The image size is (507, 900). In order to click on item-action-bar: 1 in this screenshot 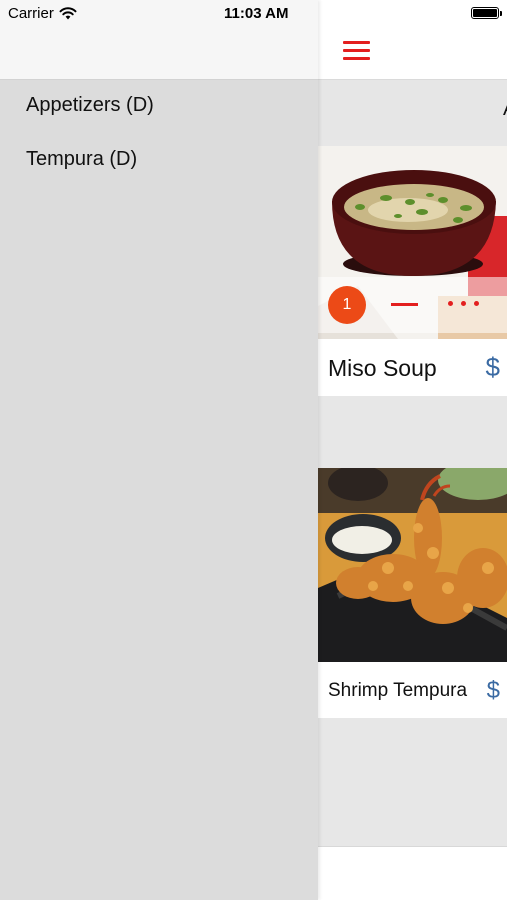, I will do `click(412, 305)`.